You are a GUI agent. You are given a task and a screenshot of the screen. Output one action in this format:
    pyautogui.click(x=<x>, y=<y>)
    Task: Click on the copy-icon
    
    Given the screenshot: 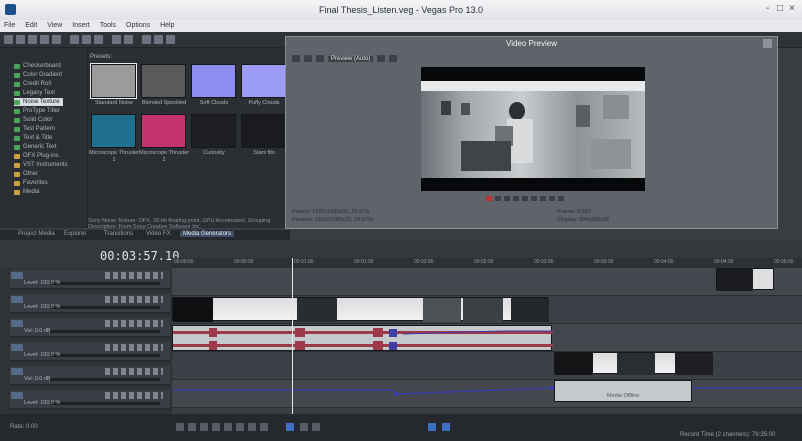 What is the action you would take?
    pyautogui.click(x=86, y=39)
    